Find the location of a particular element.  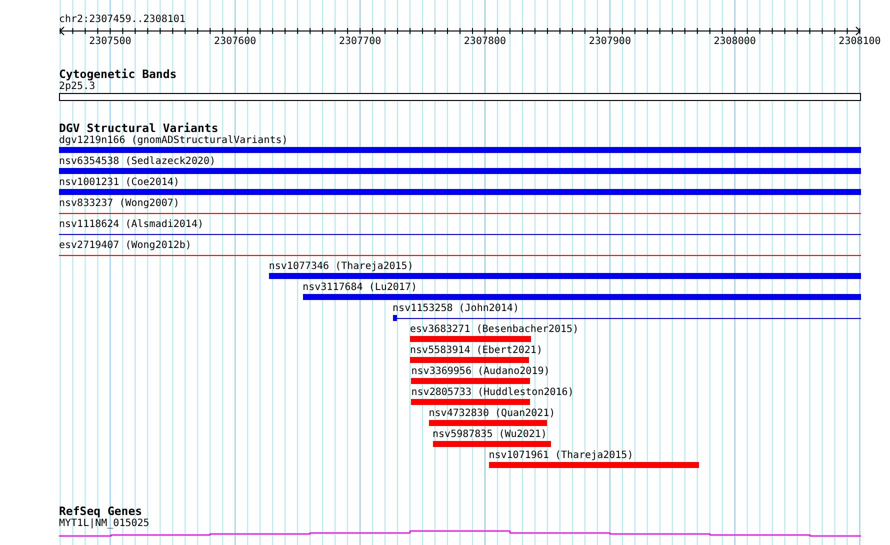

ruler-tick-label: 2308100 is located at coordinates (859, 42).